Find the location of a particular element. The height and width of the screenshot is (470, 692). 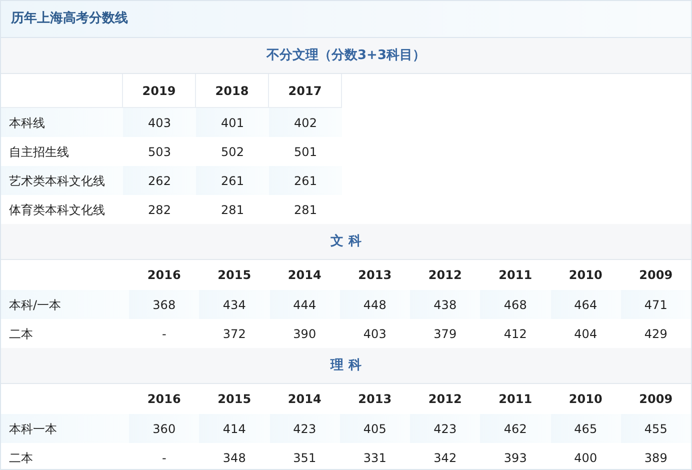

table-cell-text: 503 is located at coordinates (159, 152).